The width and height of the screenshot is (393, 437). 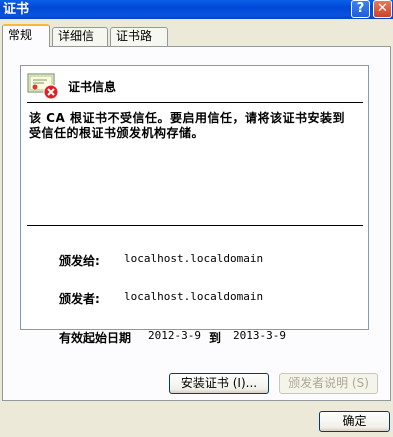 I want to click on issued-to-value: localhost.localdomain, so click(x=194, y=258).